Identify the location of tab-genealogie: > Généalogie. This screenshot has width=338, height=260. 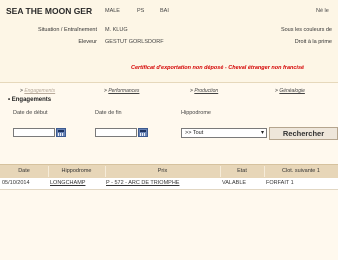
(290, 91).